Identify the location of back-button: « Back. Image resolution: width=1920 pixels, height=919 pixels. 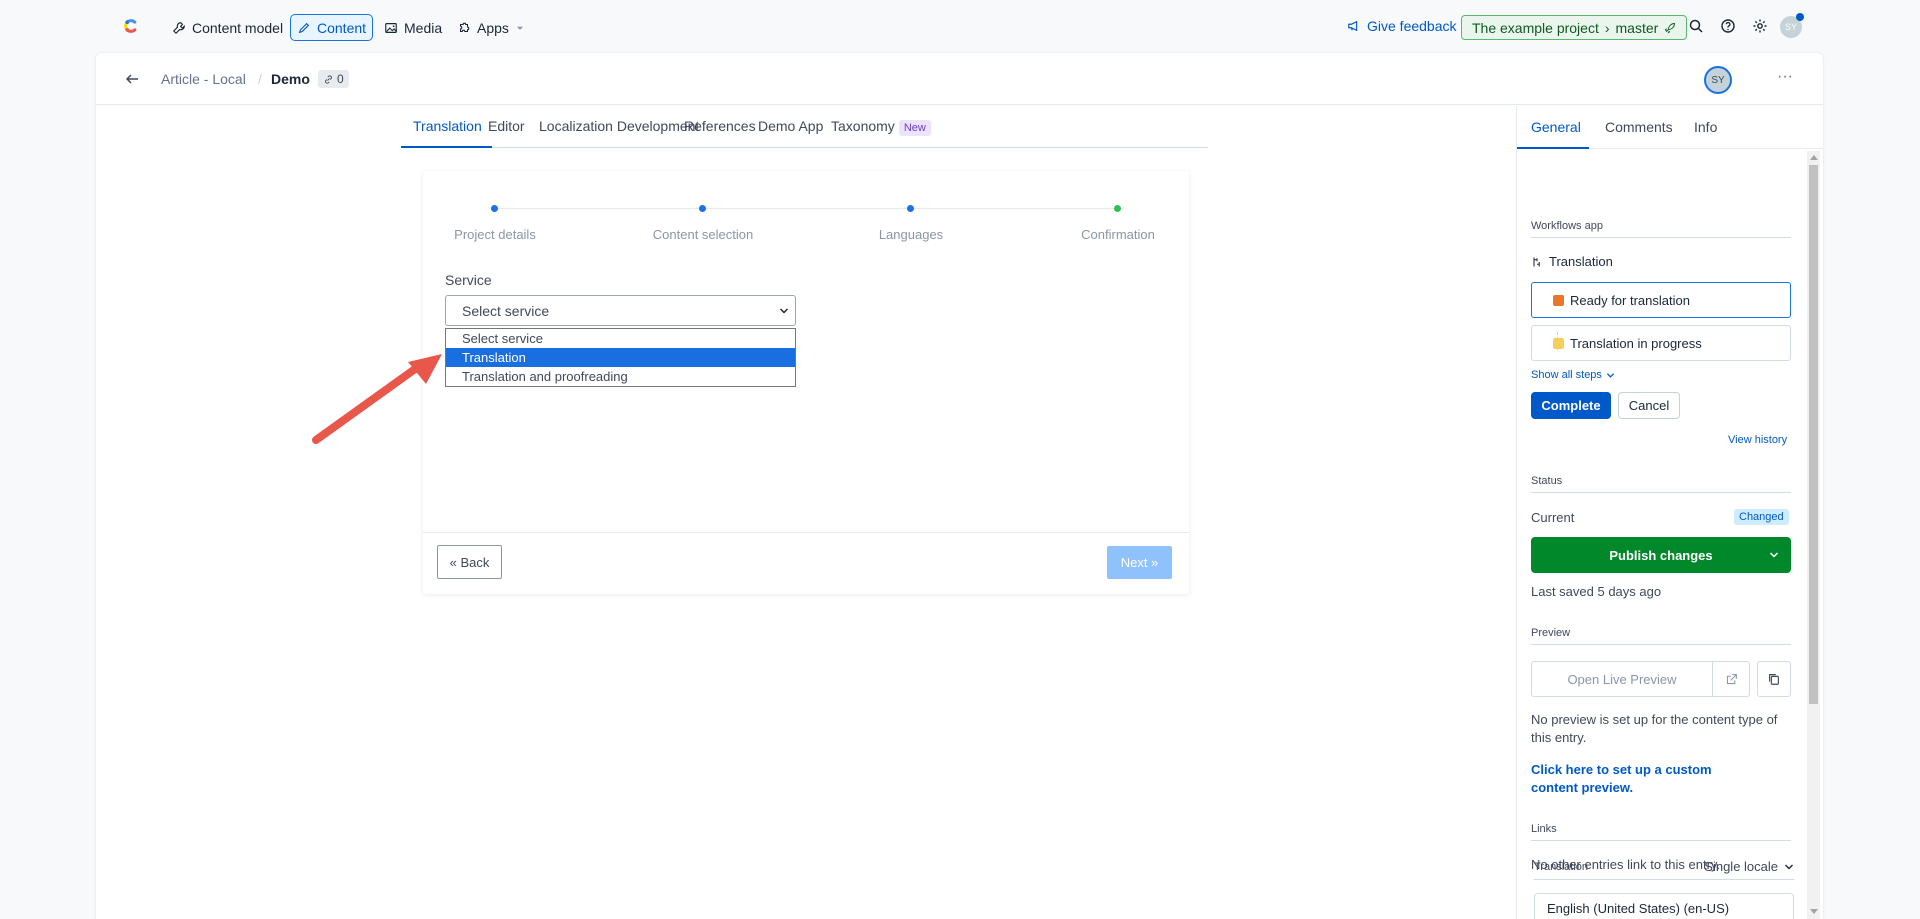
(469, 562).